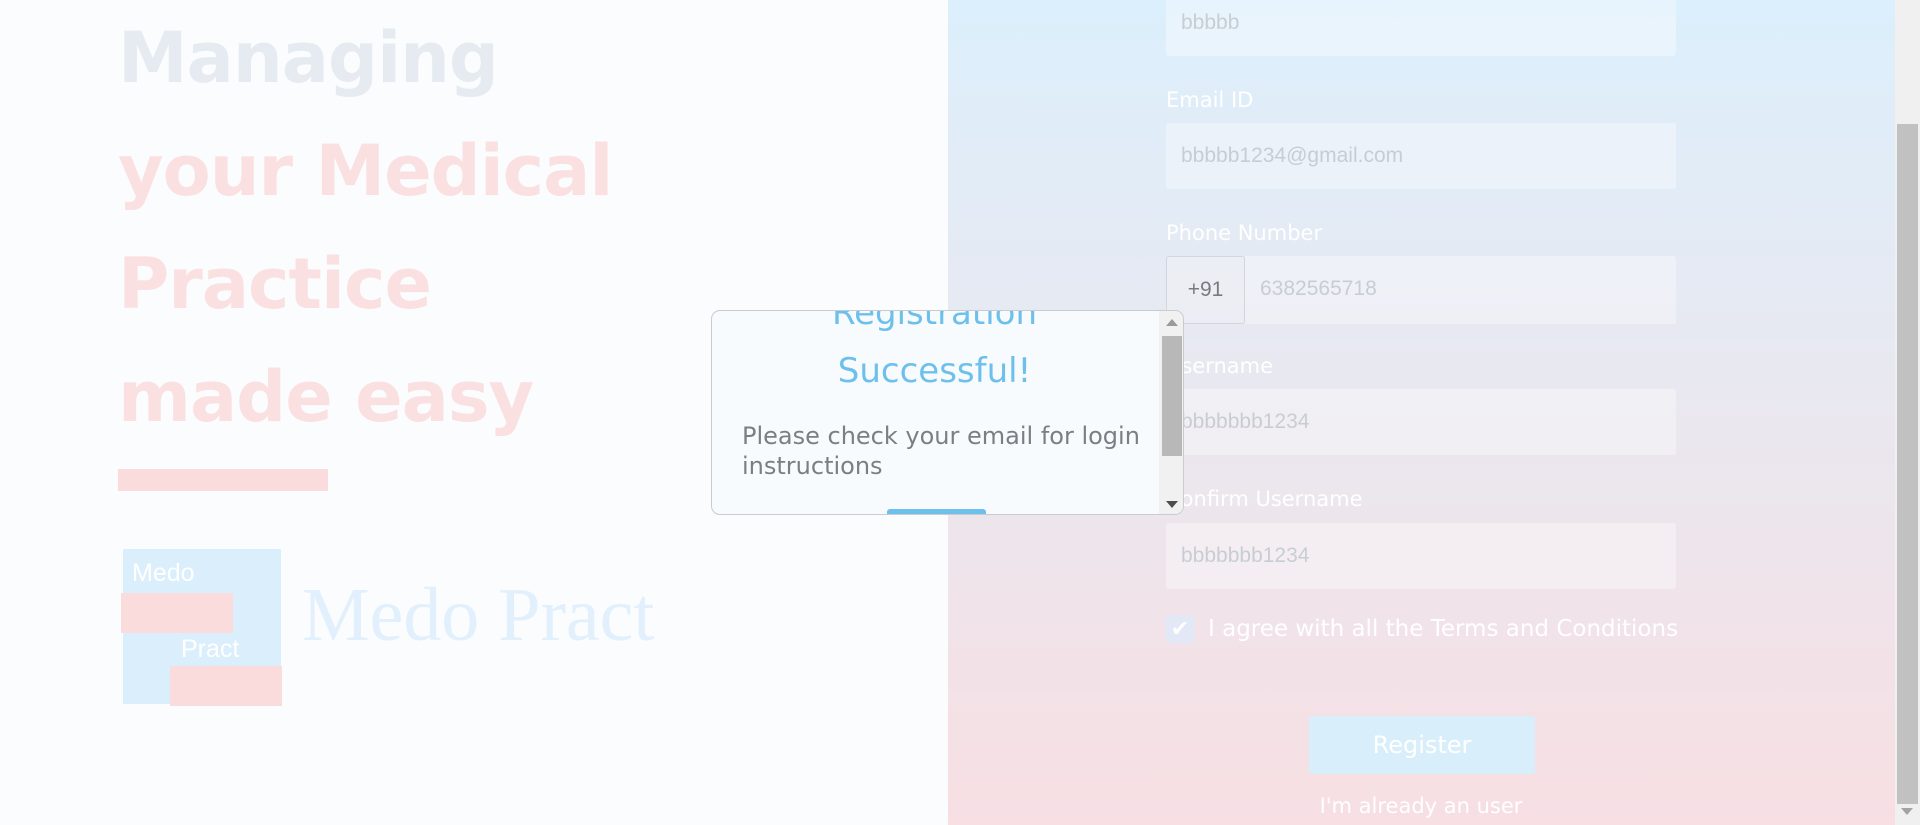 The image size is (1920, 825). What do you see at coordinates (365, 227) in the screenshot?
I see `hero-heading: Managing your Medical Practice made easy` at bounding box center [365, 227].